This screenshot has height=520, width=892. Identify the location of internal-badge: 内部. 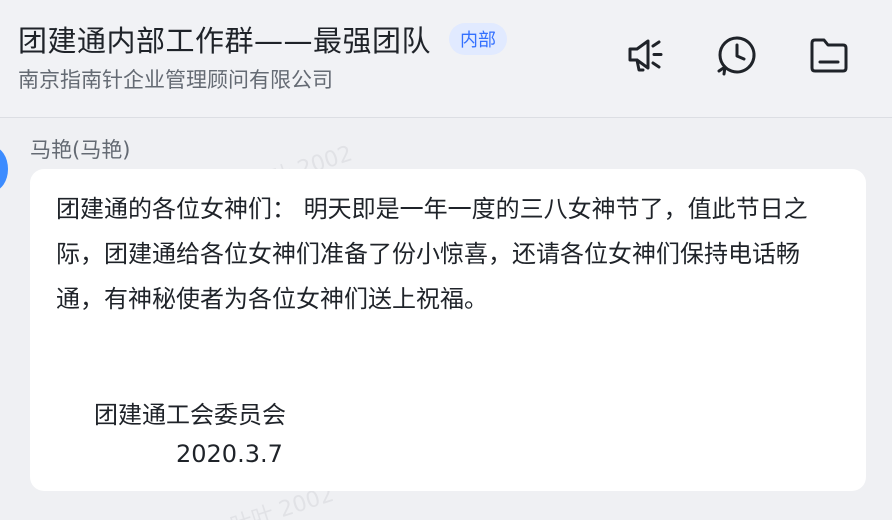
(478, 39).